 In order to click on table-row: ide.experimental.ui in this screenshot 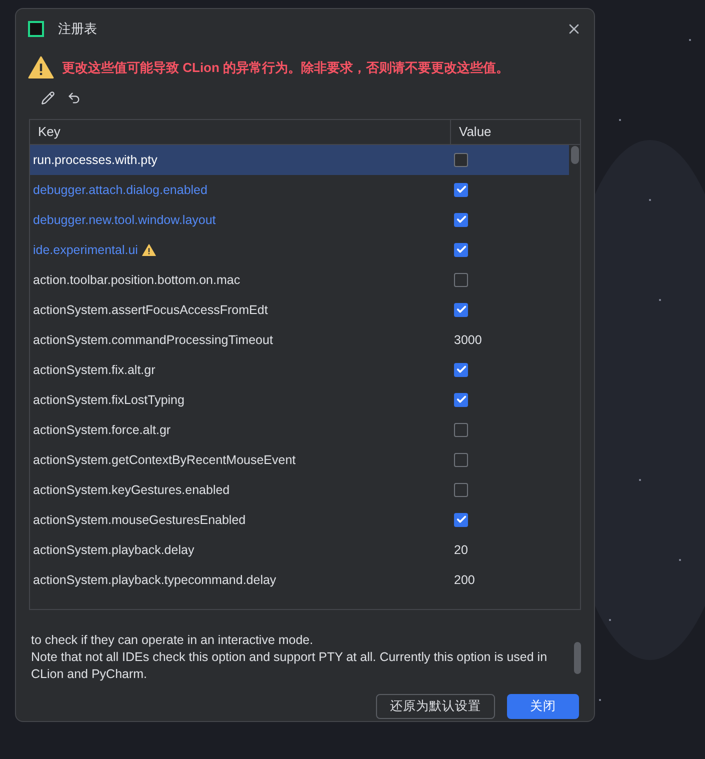, I will do `click(299, 249)`.